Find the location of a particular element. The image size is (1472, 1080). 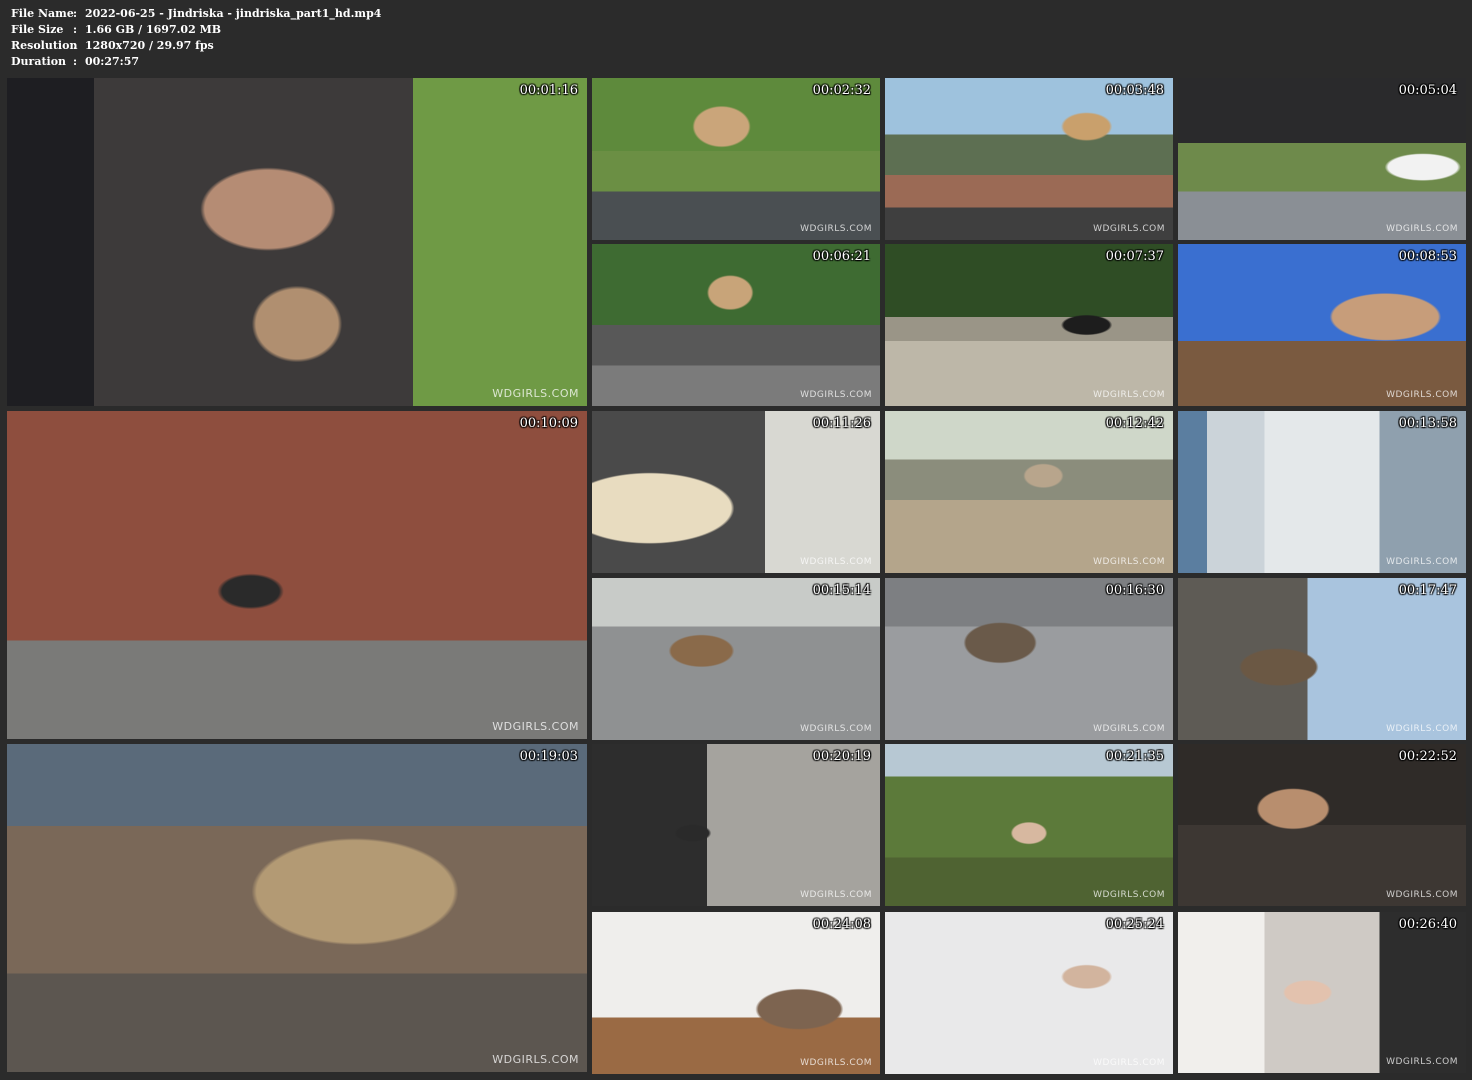

thumbnail-timestamp: 00:07:37 is located at coordinates (1134, 256).